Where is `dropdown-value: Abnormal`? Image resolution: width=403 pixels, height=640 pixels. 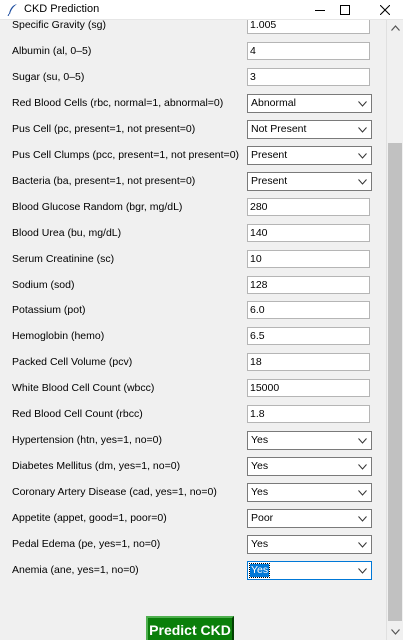
dropdown-value: Abnormal is located at coordinates (273, 102).